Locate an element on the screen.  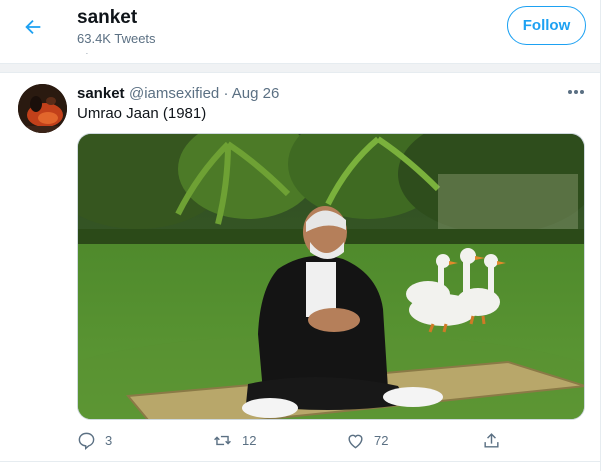
retweet-button: 12 is located at coordinates (234, 440).